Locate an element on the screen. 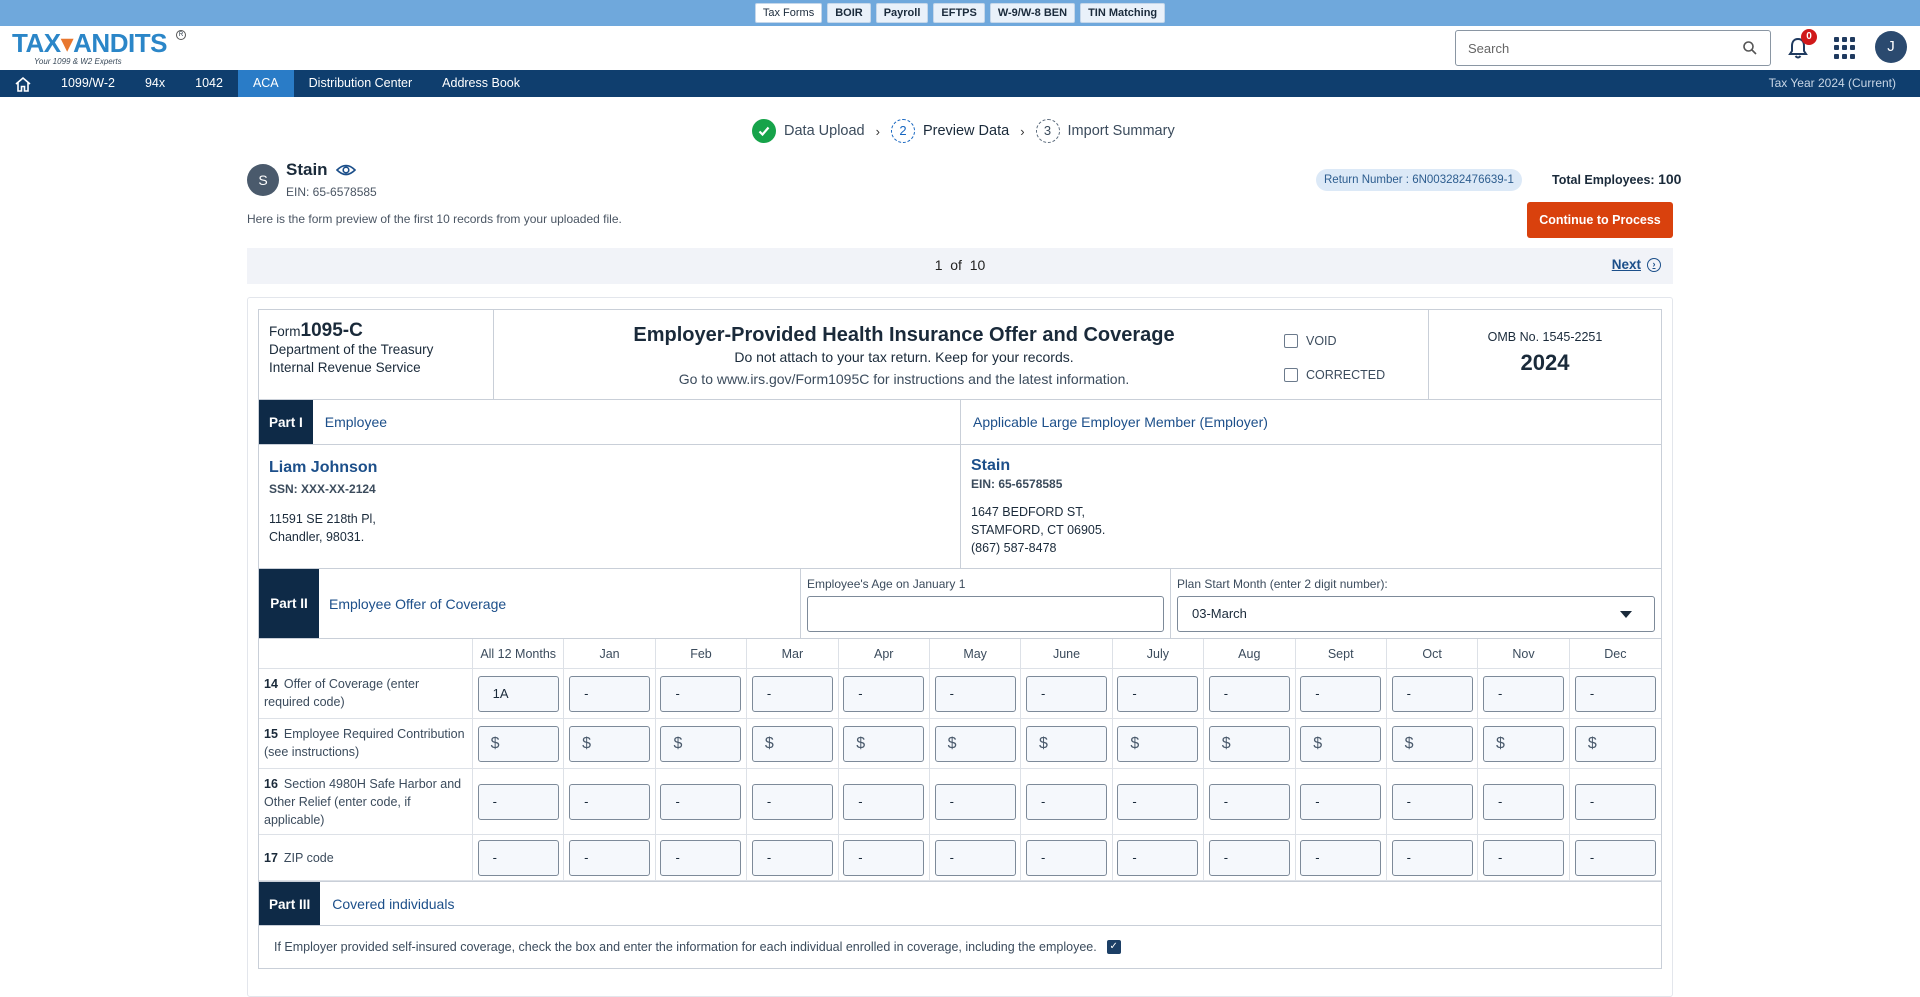 The width and height of the screenshot is (1920, 997). continue-to-process-button: Continue to Process is located at coordinates (1600, 220).